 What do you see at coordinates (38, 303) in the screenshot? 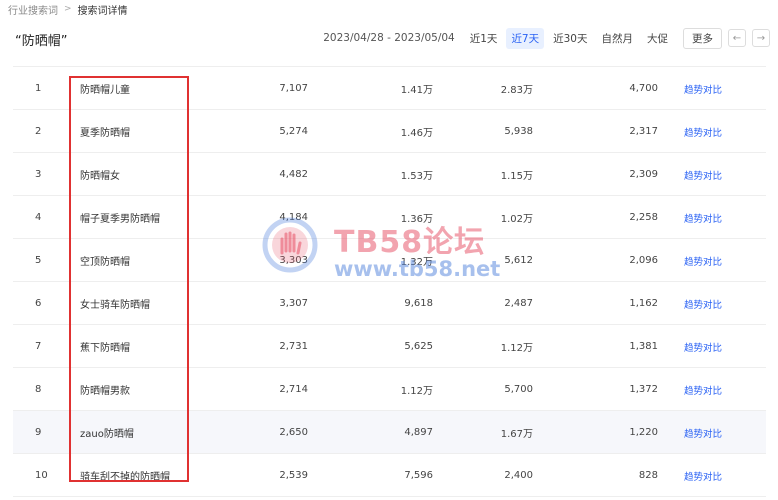
I see `rank-cell: 6` at bounding box center [38, 303].